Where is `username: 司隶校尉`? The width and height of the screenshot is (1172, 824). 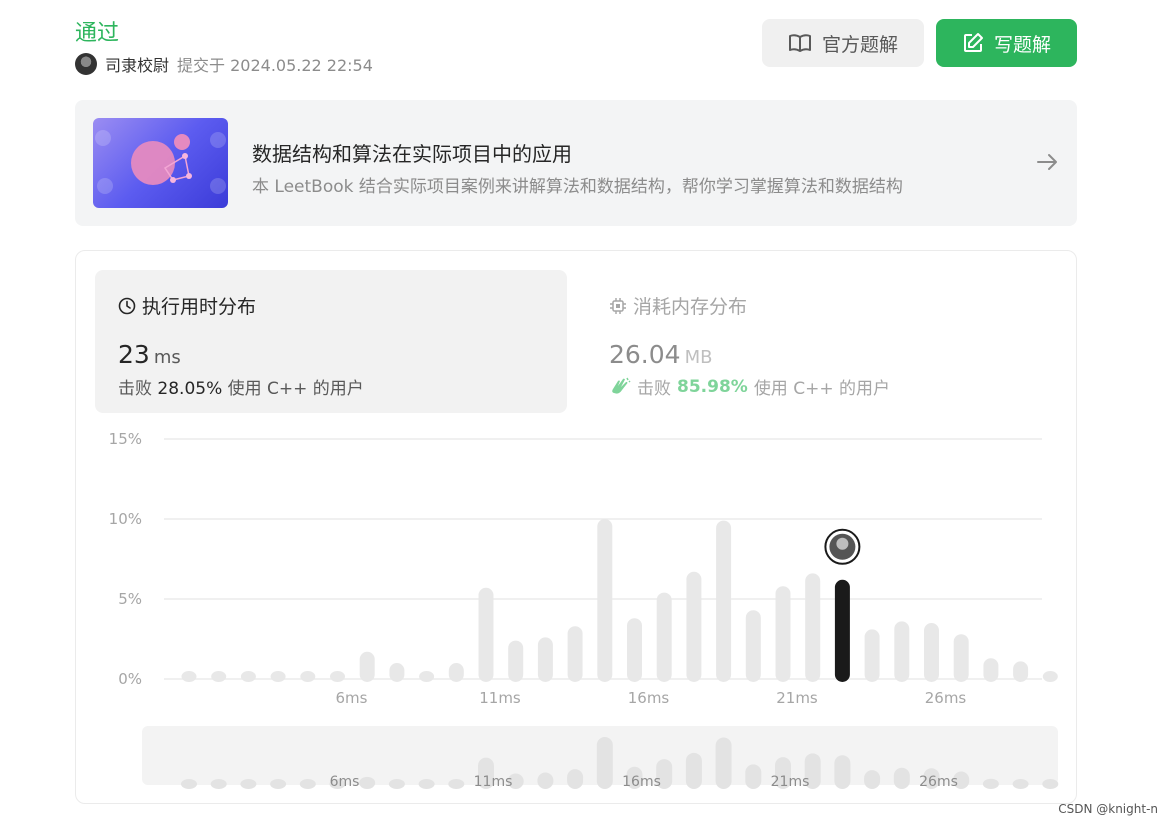 username: 司隶校尉 is located at coordinates (137, 64).